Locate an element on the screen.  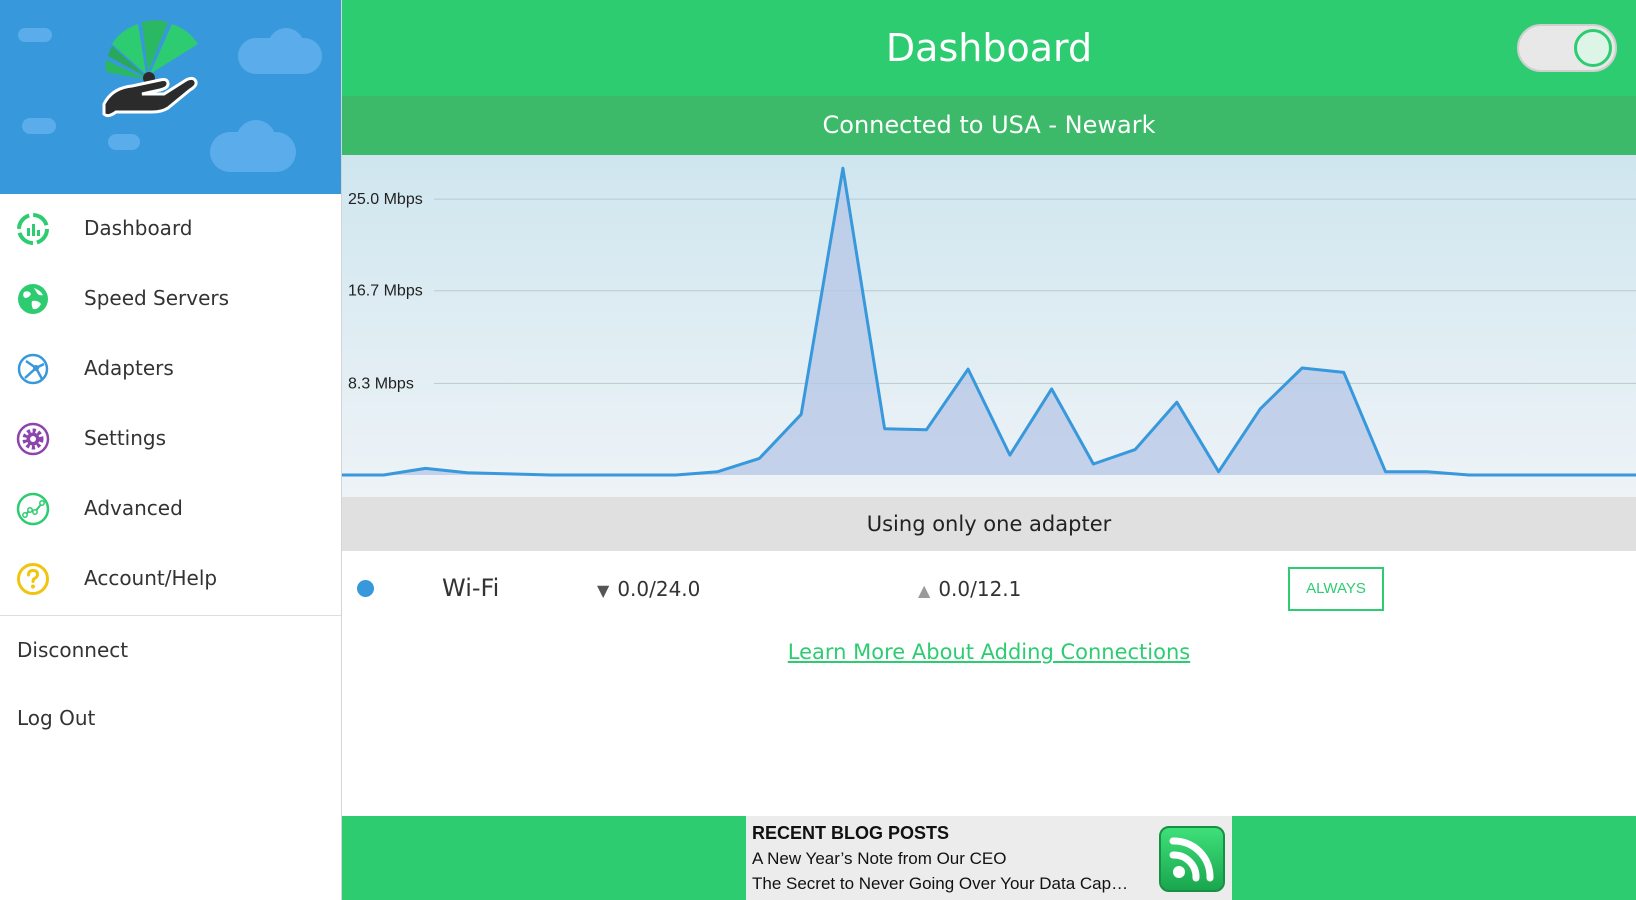
sidebar-item-label: Advanced is located at coordinates (133, 508).